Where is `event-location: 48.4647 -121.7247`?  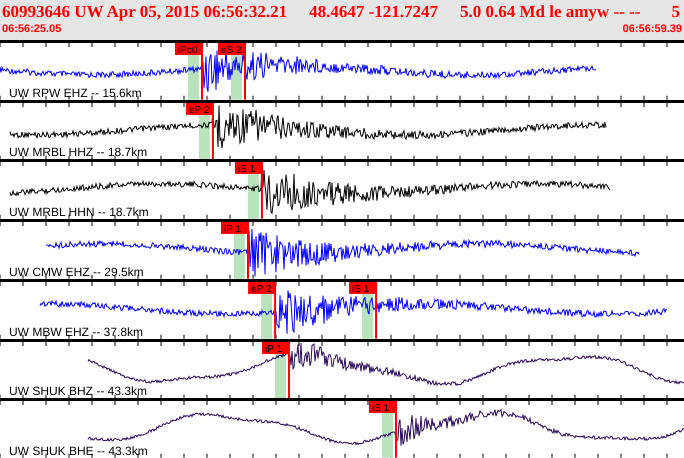
event-location: 48.4647 -121.7247 is located at coordinates (373, 12).